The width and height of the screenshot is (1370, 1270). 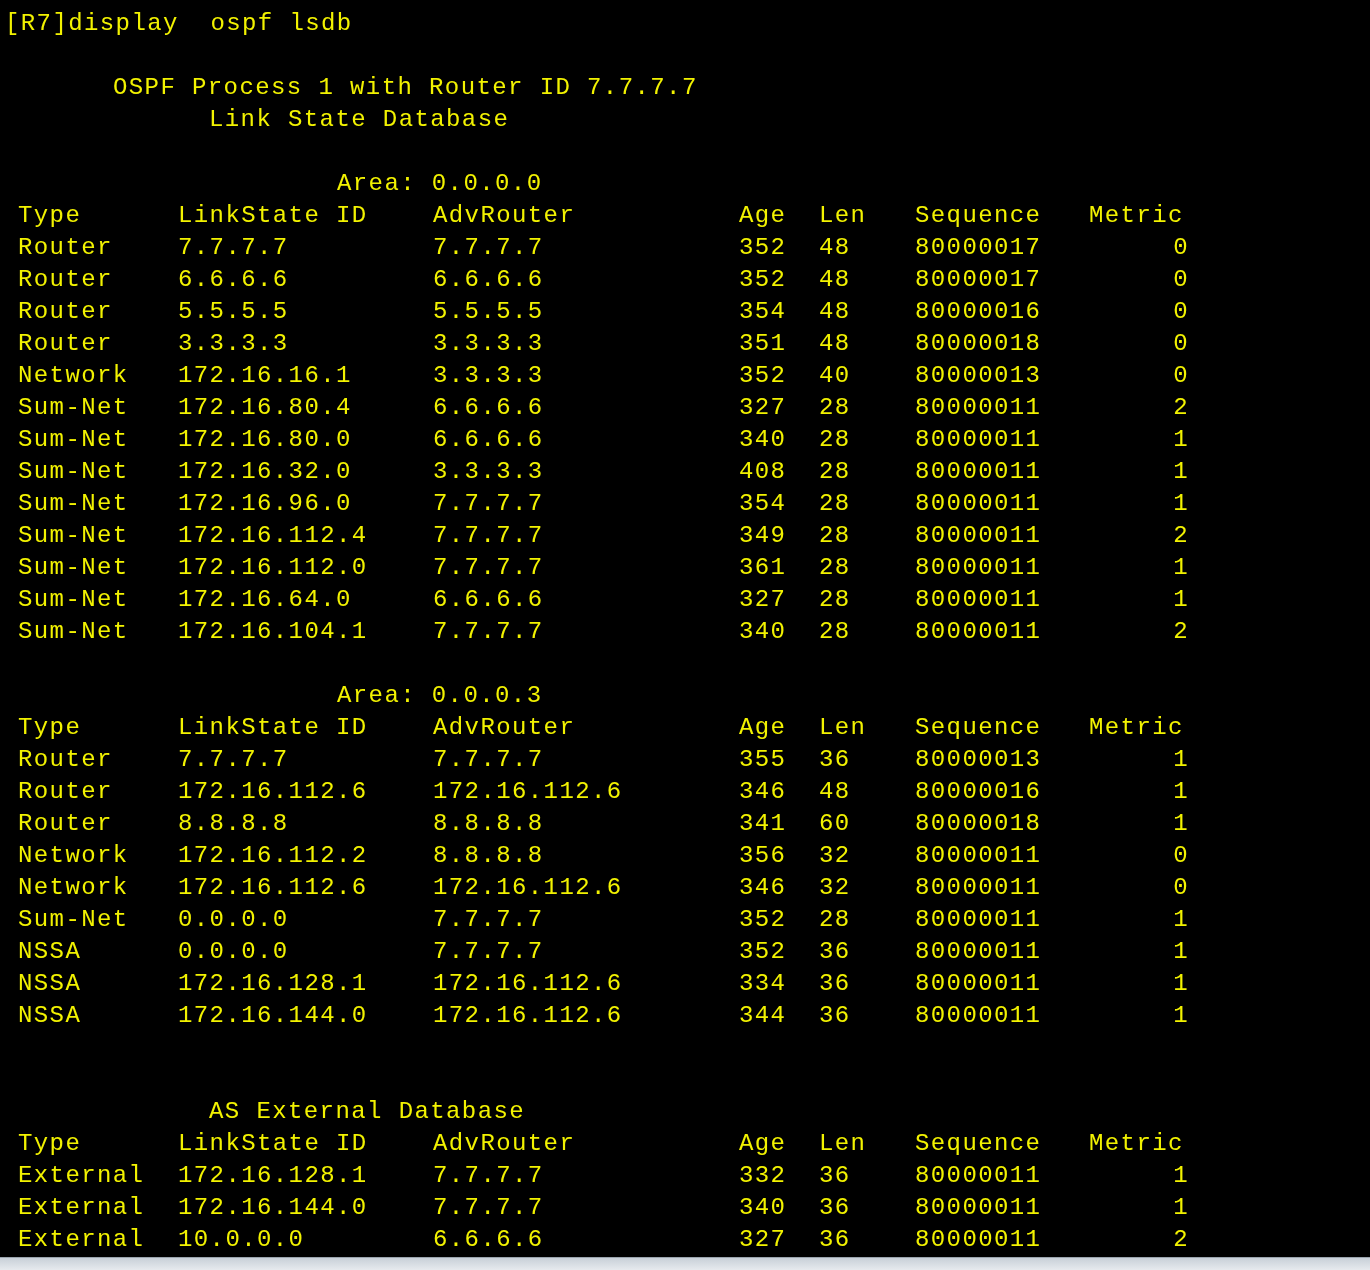 I want to click on table-cell-text: 327, so click(x=763, y=1240).